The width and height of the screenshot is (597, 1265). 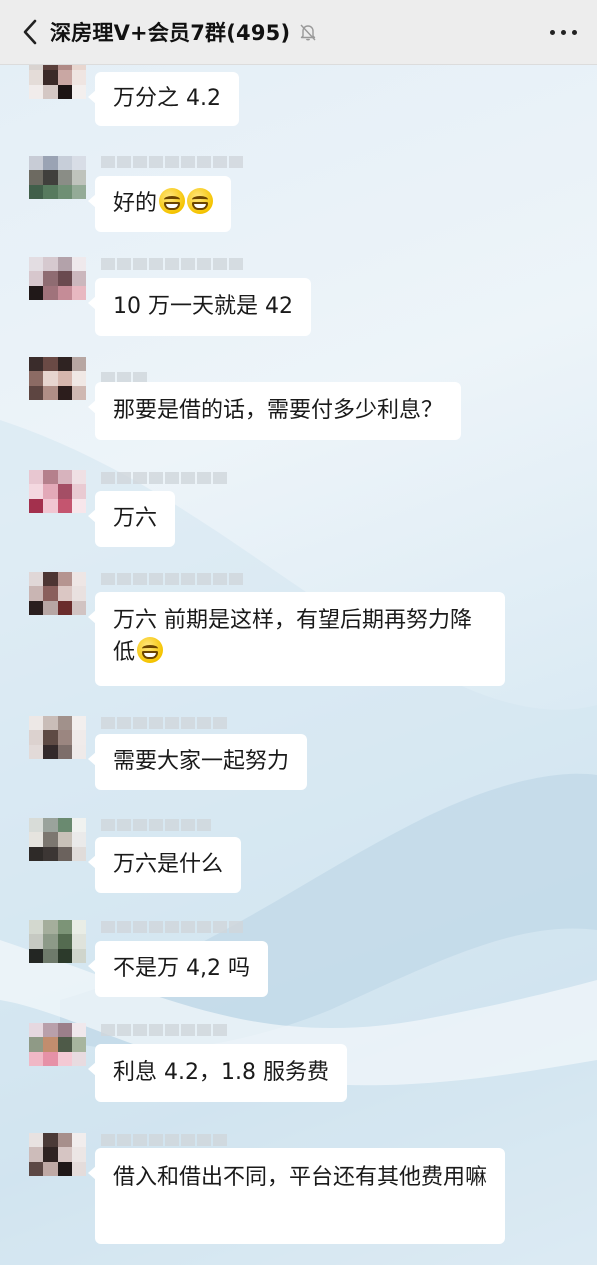 I want to click on message-bubble: 10 万一天就是 42, so click(x=199, y=307).